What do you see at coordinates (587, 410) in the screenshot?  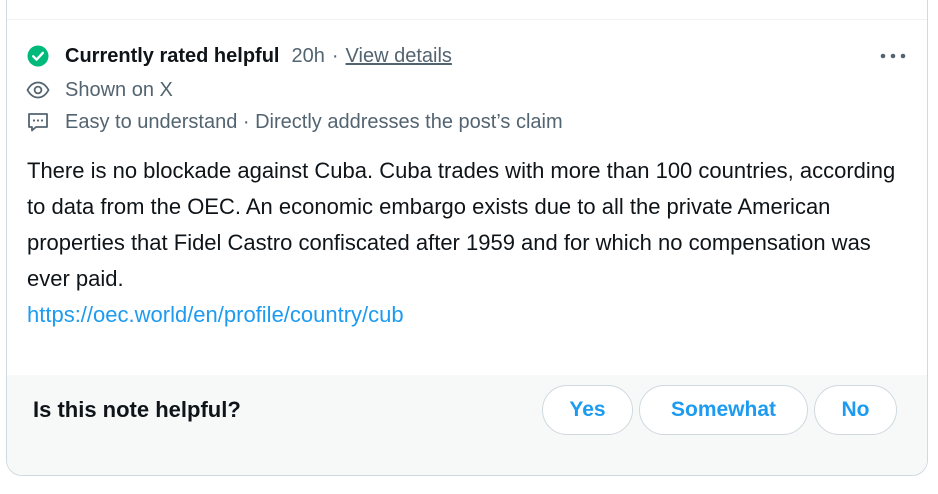 I see `yes-button: Yes` at bounding box center [587, 410].